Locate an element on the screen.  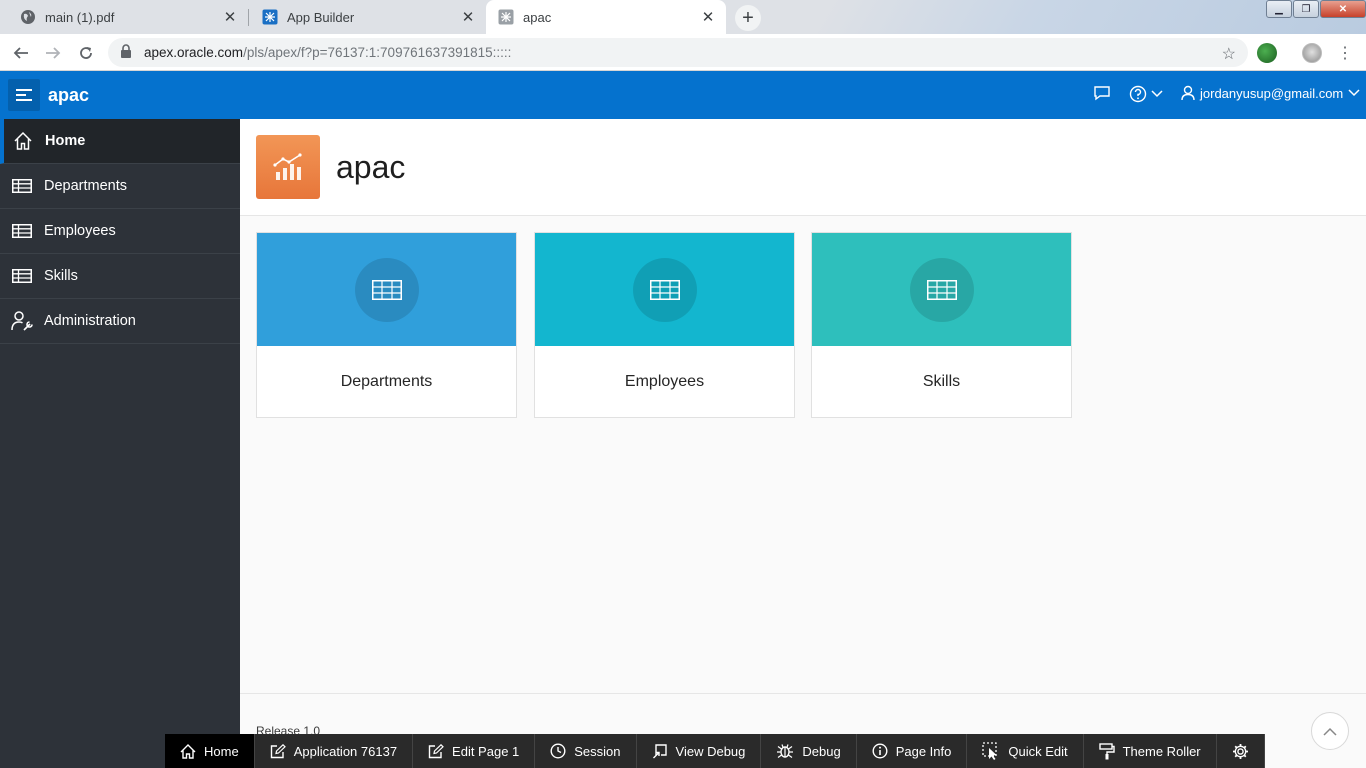
minimize-button: ▁ is located at coordinates (1279, 9).